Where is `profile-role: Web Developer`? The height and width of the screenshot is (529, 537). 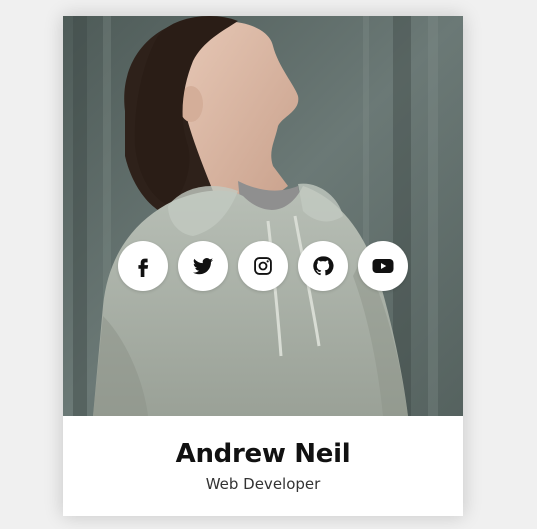 profile-role: Web Developer is located at coordinates (263, 484).